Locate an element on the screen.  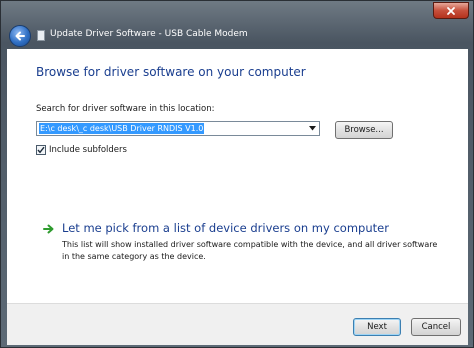
back-arrow-icon is located at coordinates (20, 36).